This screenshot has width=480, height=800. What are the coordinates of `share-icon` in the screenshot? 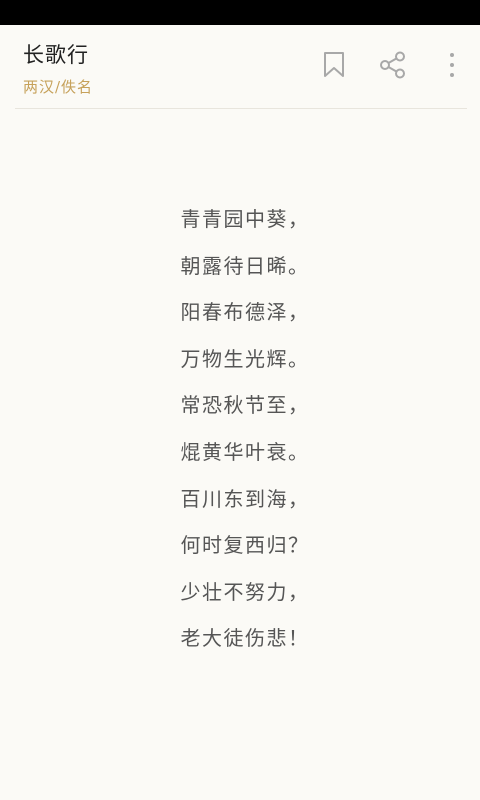 It's located at (392, 65).